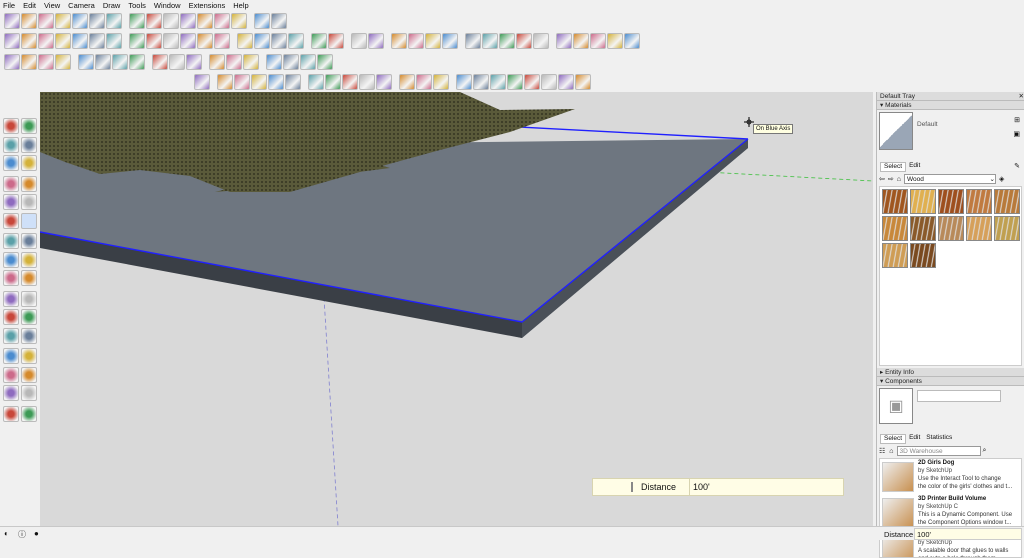  I want to click on extension-manager-icon, so click(279, 21).